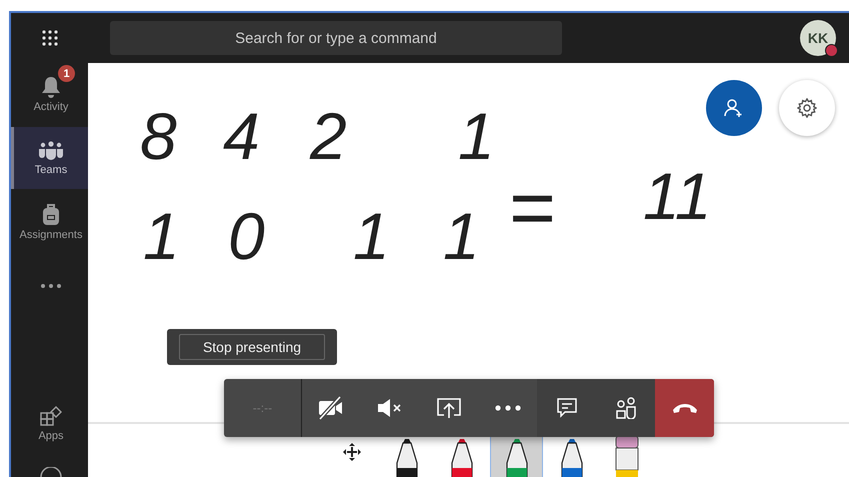  What do you see at coordinates (516, 457) in the screenshot?
I see `pen-tool` at bounding box center [516, 457].